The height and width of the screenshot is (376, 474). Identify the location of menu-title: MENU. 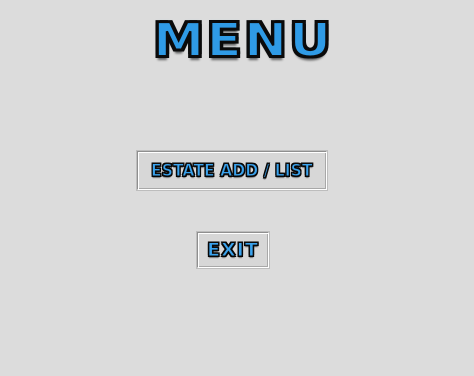
(243, 40).